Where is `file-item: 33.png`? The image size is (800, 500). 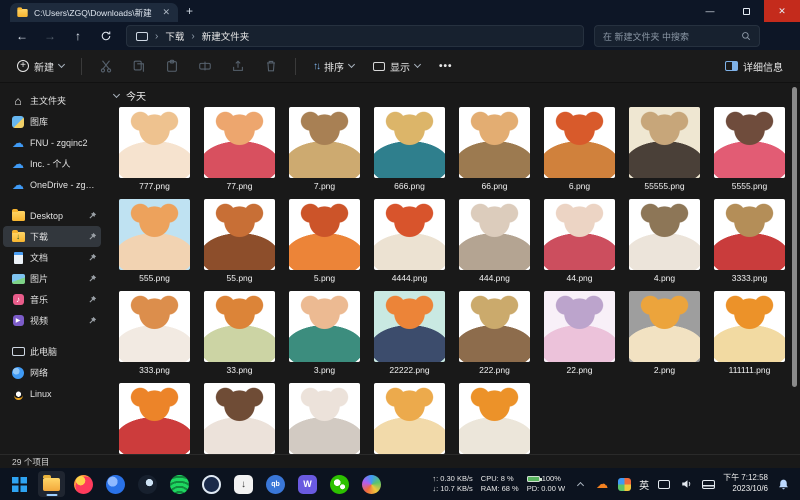
file-item: 33.png is located at coordinates (239, 333).